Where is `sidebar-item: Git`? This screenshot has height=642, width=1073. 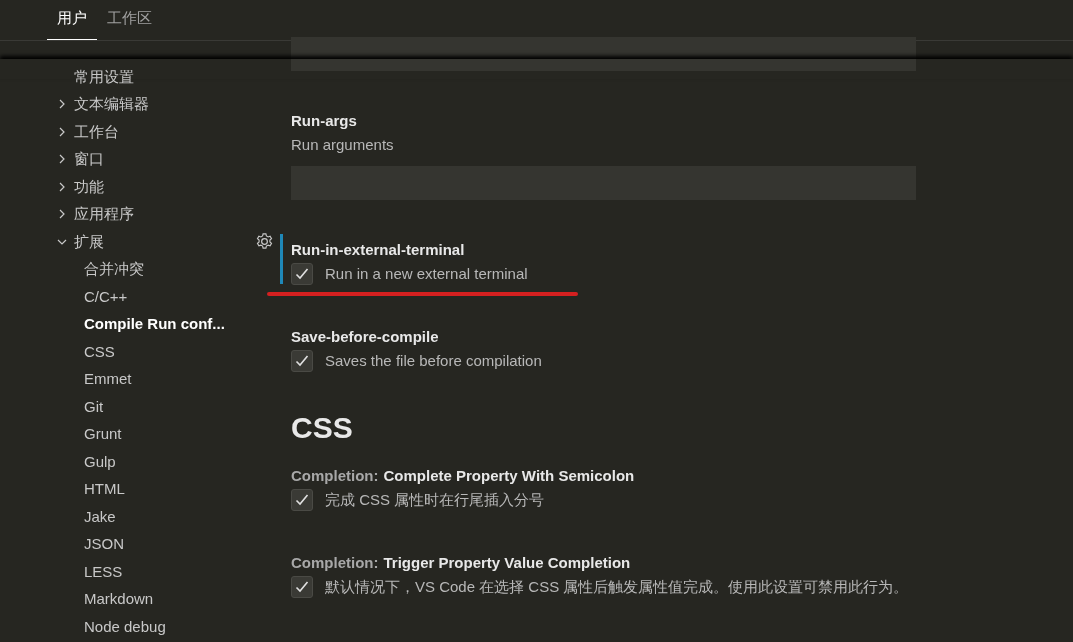
sidebar-item: Git is located at coordinates (94, 406).